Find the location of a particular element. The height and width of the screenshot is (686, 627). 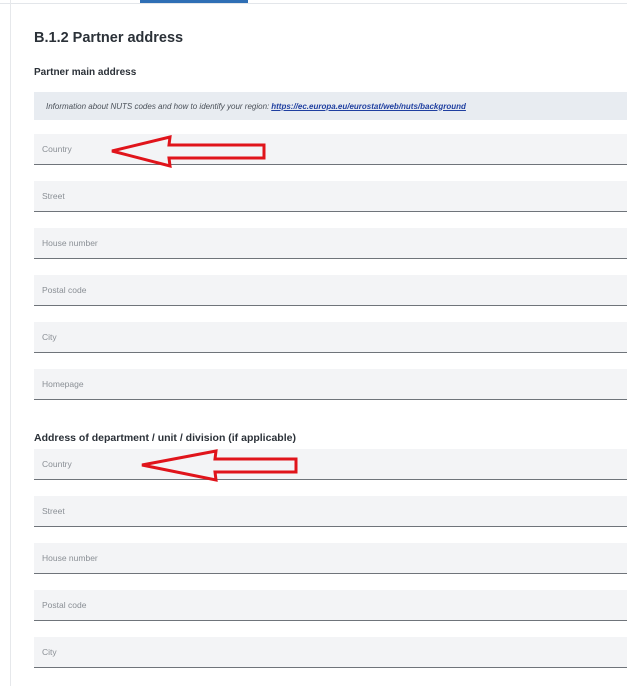

page-title: B.1.2 Partner address is located at coordinates (109, 38).